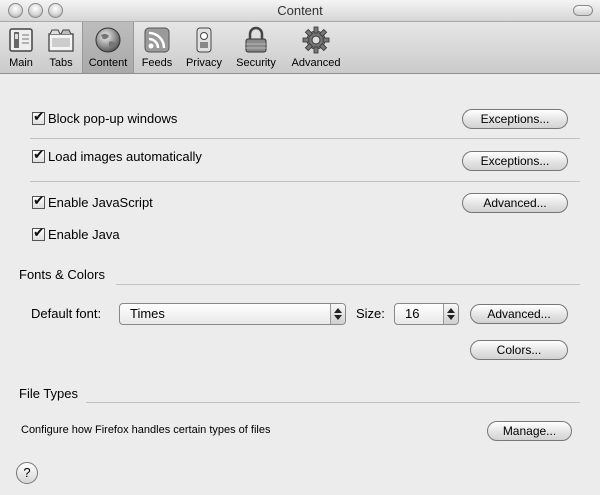 Image resolution: width=600 pixels, height=495 pixels. Describe the element at coordinates (583, 10) in the screenshot. I see `toolbar-toggle-button` at that location.